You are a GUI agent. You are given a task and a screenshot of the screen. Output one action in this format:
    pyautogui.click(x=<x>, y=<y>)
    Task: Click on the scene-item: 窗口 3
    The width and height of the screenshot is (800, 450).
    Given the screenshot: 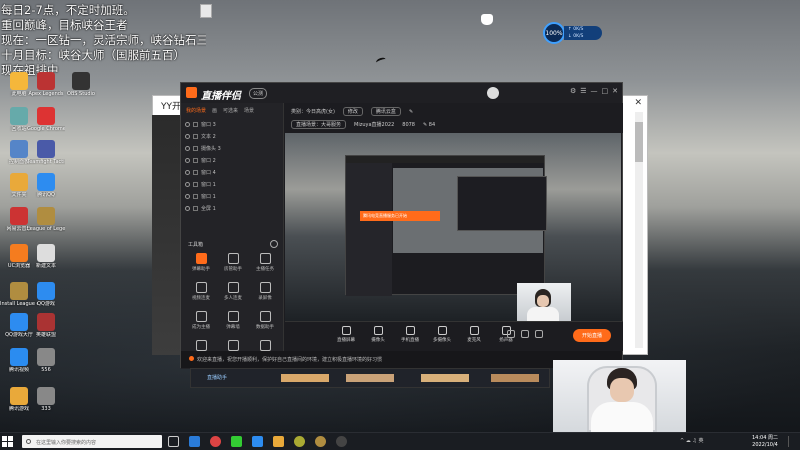 What is the action you would take?
    pyautogui.click(x=232, y=124)
    